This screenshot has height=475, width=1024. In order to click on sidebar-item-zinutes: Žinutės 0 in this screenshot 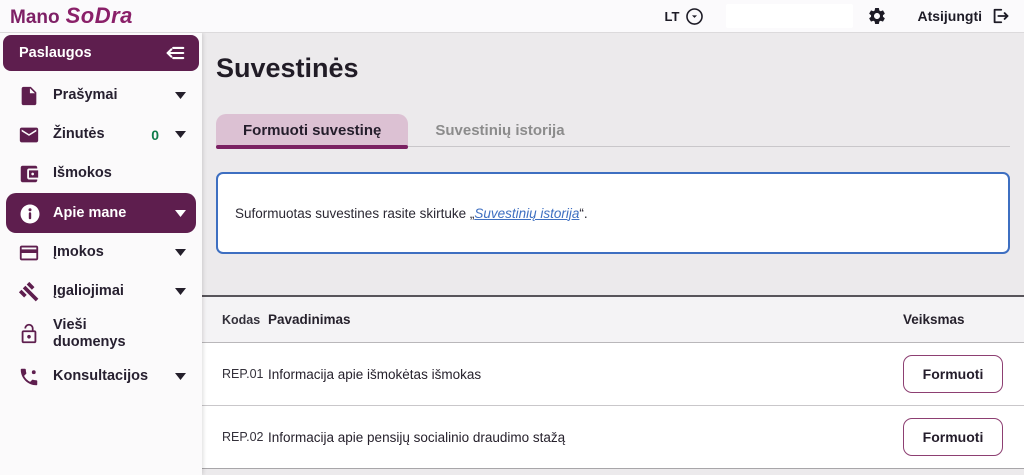, I will do `click(101, 134)`.